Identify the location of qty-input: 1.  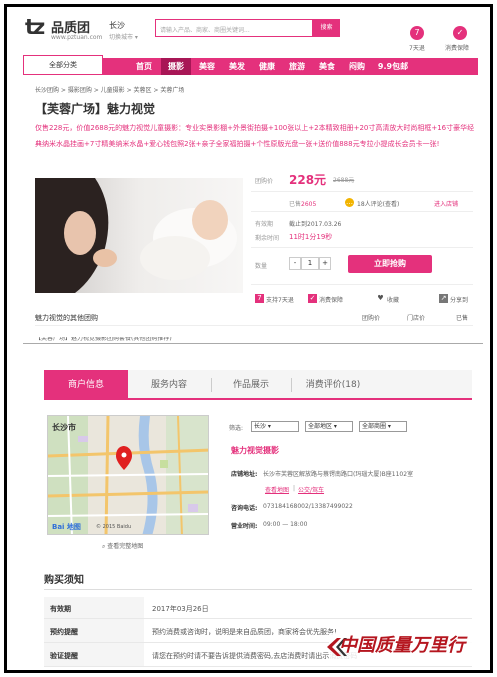
(310, 263).